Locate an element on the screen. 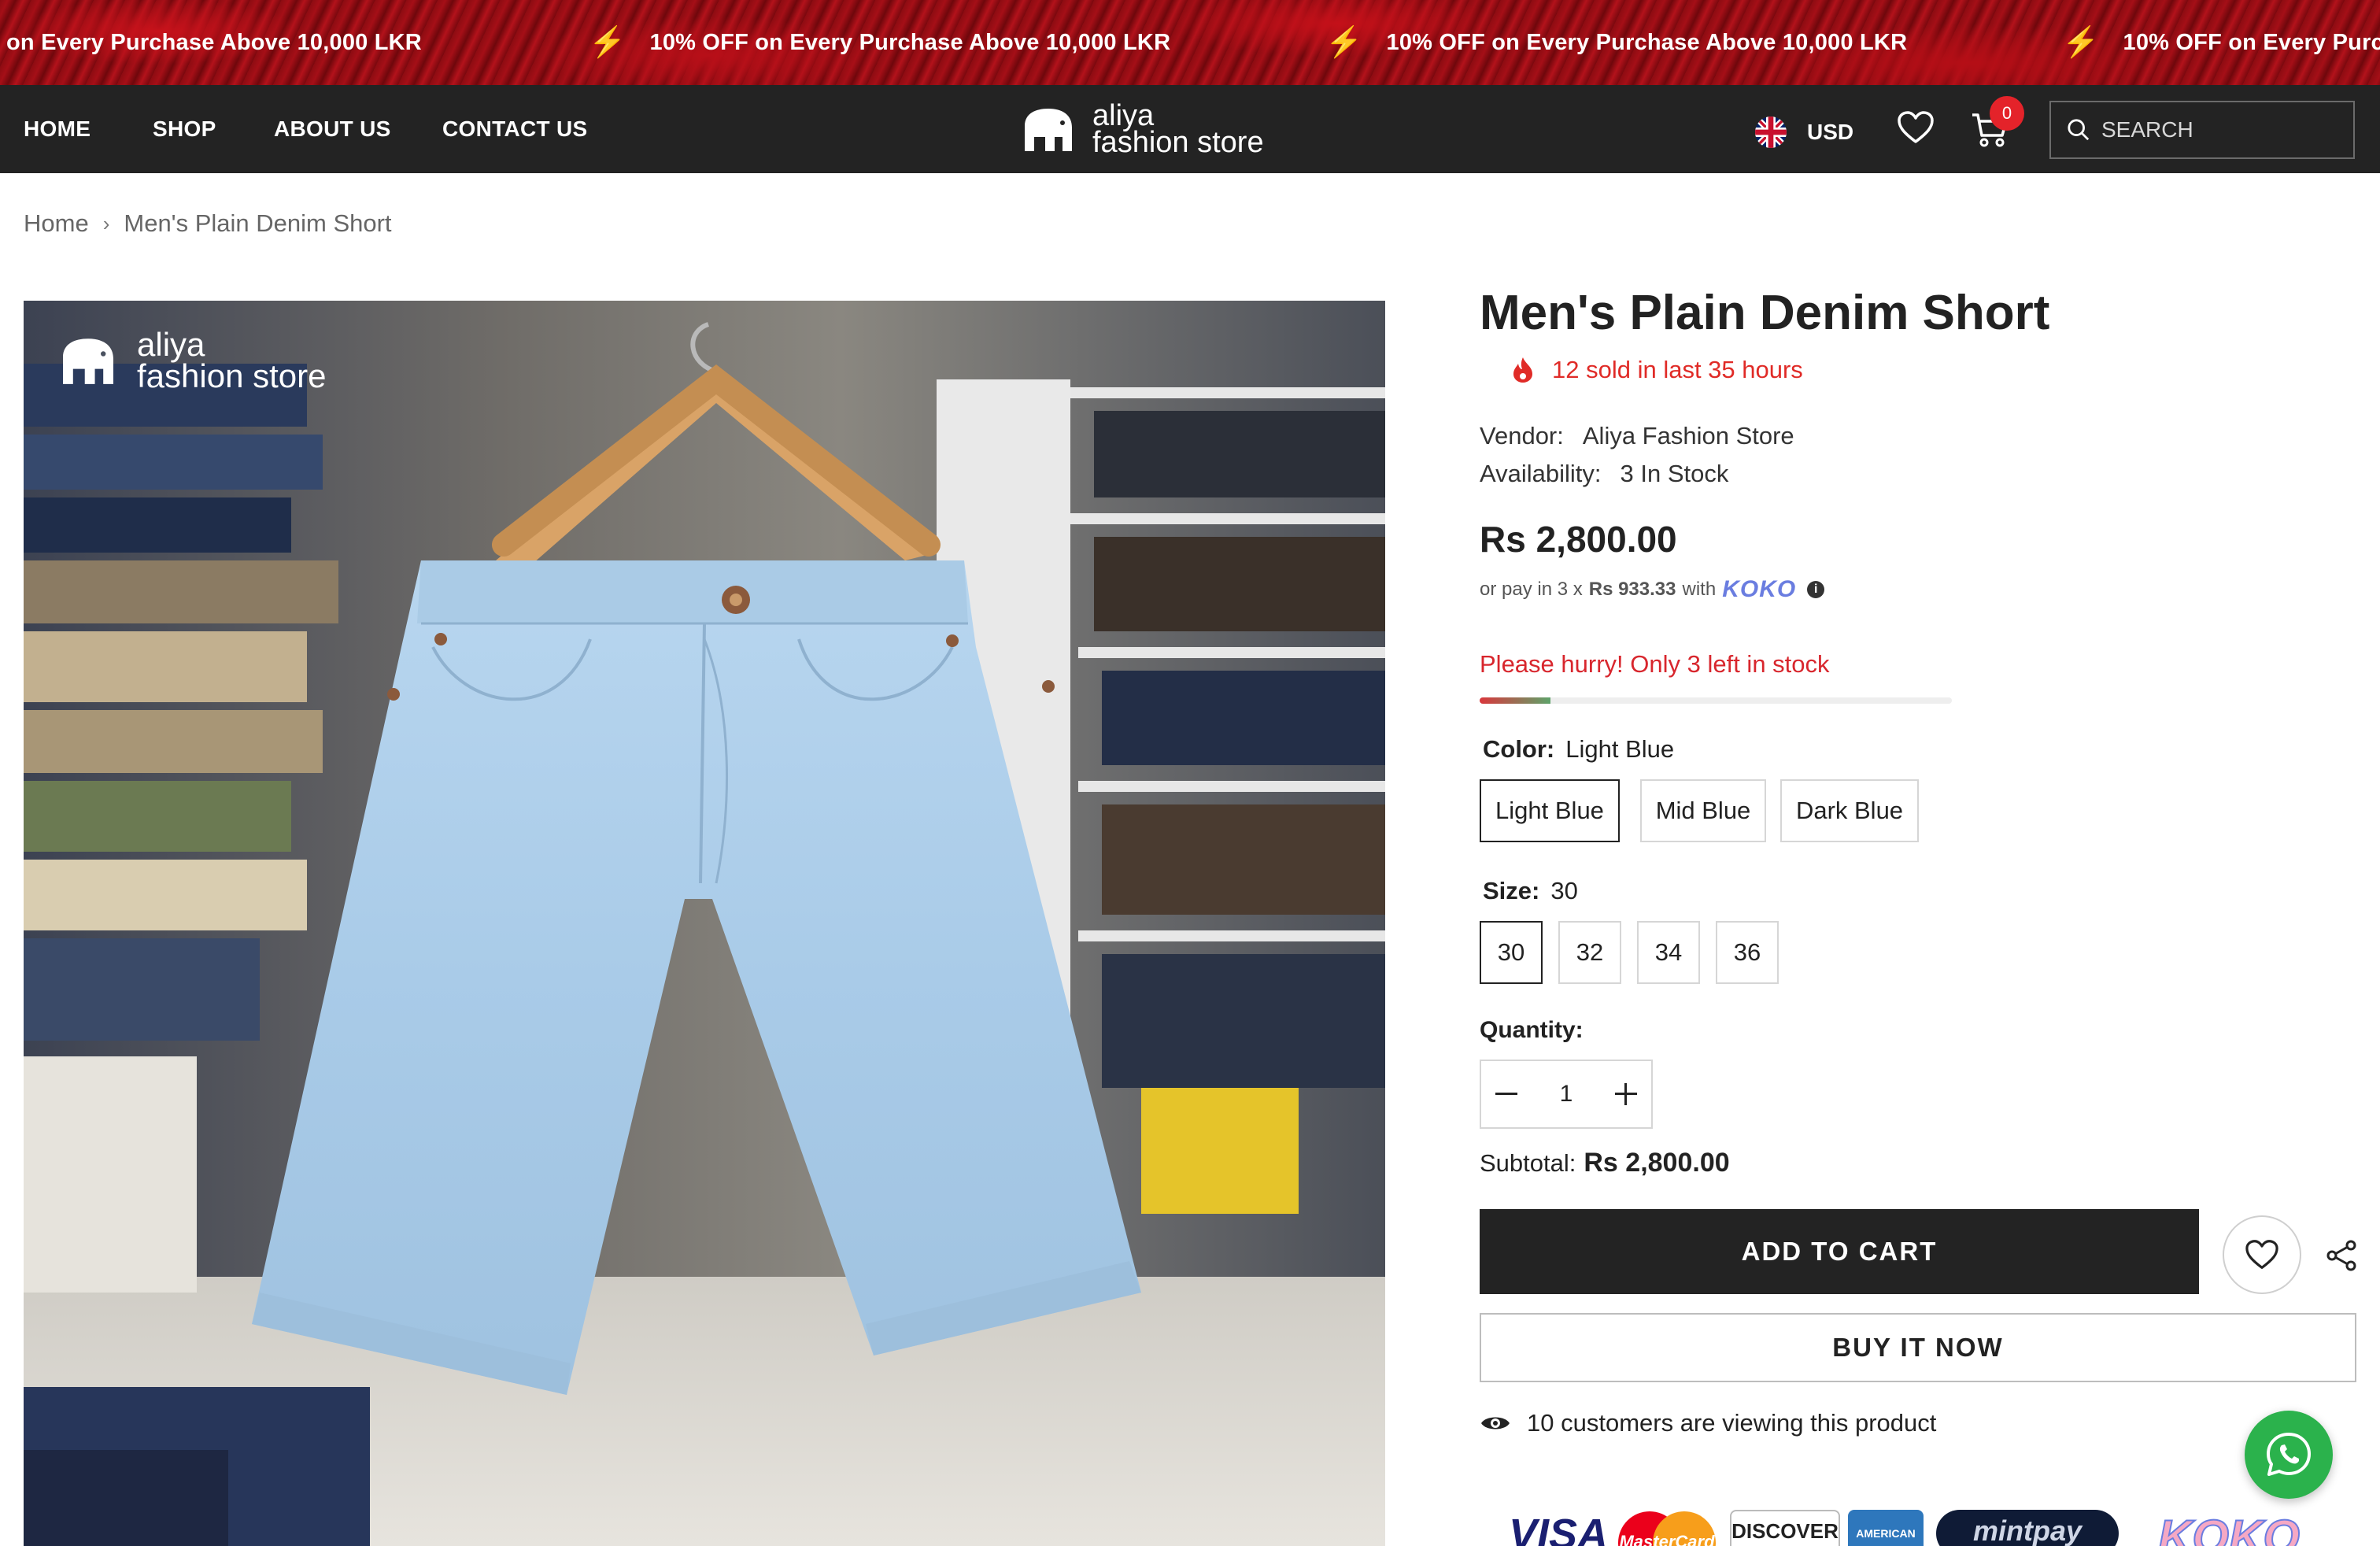  fire-icon is located at coordinates (1522, 370).